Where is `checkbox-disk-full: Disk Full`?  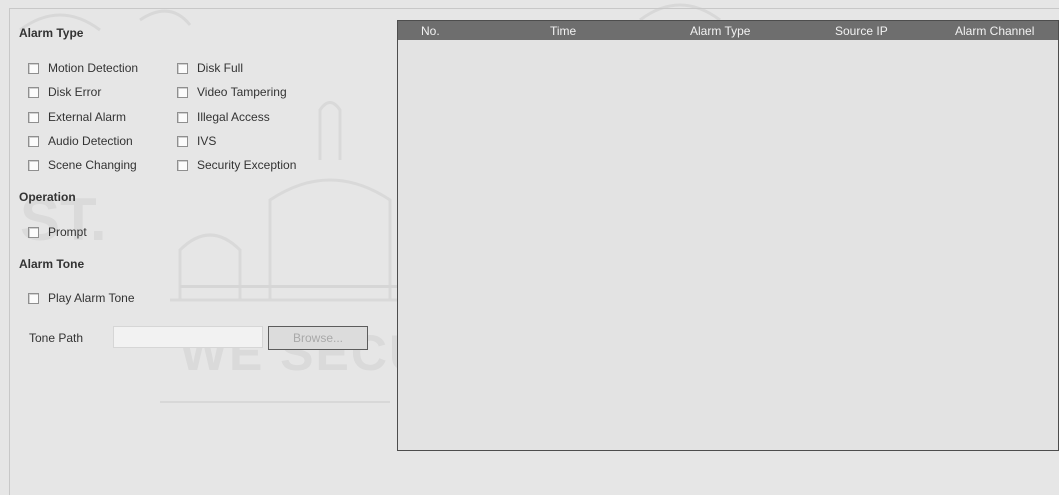
checkbox-disk-full: Disk Full is located at coordinates (210, 68).